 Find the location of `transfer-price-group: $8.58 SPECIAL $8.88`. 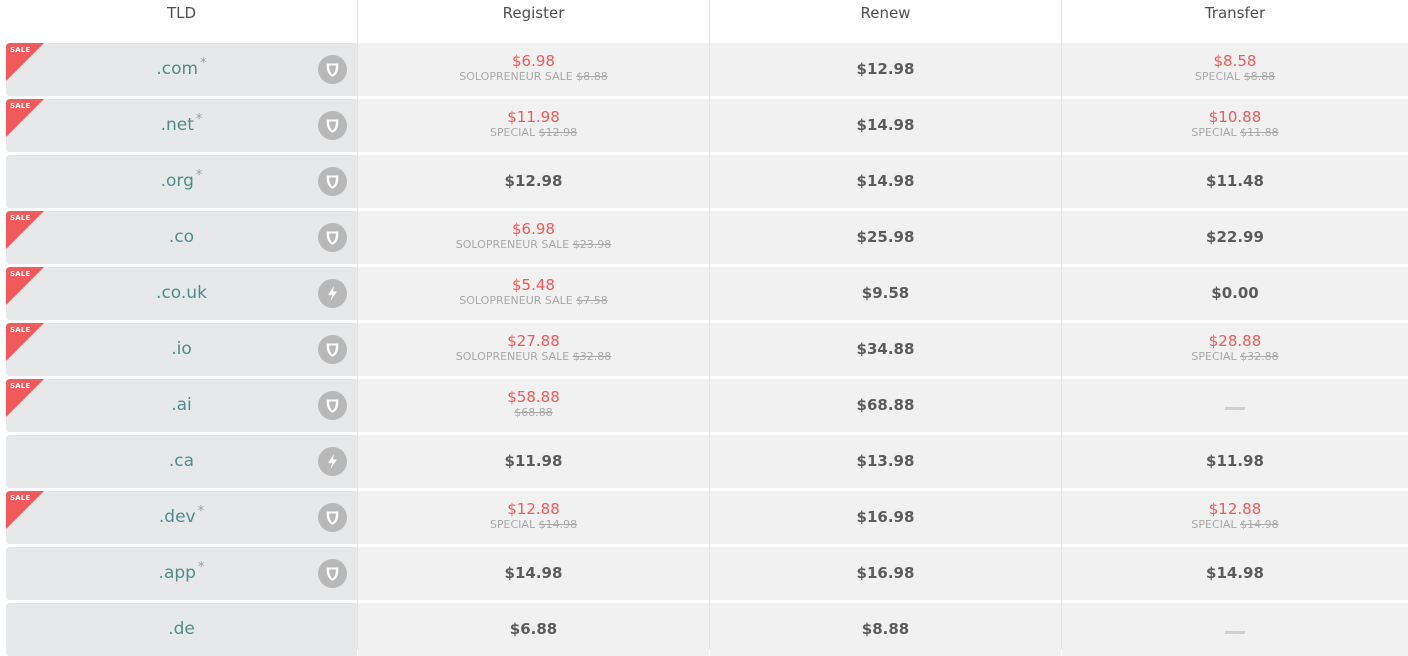

transfer-price-group: $8.58 SPECIAL $8.88 is located at coordinates (1235, 63).